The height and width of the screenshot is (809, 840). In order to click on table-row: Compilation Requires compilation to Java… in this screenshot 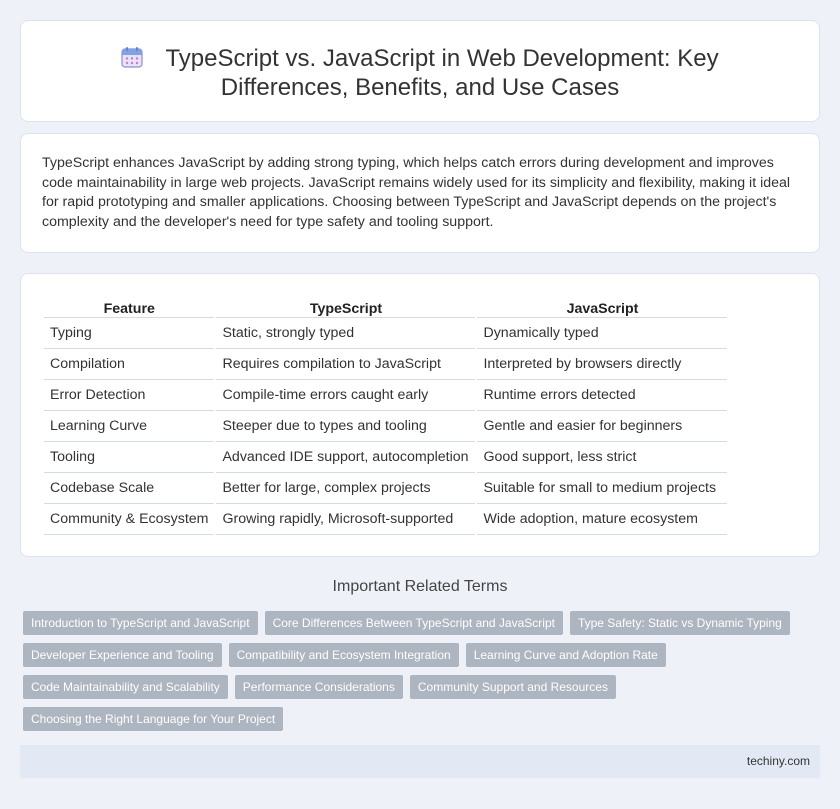, I will do `click(386, 364)`.